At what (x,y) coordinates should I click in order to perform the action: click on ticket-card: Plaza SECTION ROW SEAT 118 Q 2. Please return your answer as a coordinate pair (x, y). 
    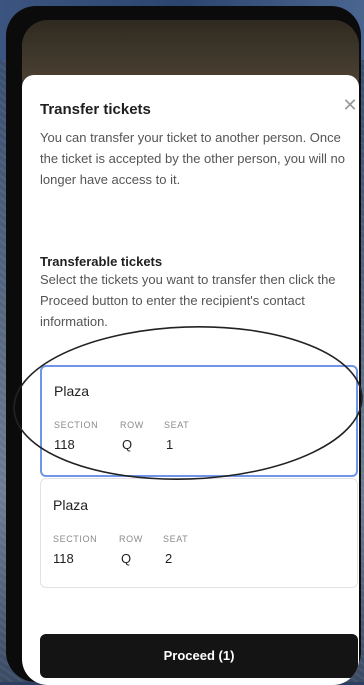
    Looking at the image, I should click on (199, 533).